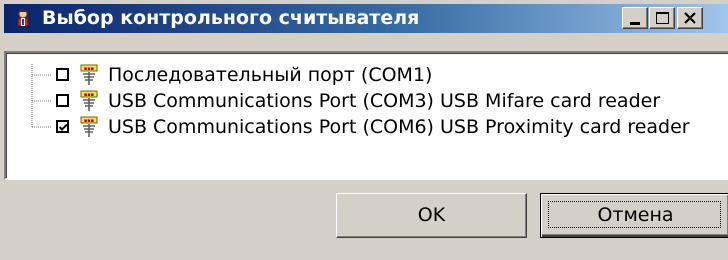 This screenshot has height=260, width=728. Describe the element at coordinates (635, 23) in the screenshot. I see `minimize-icon` at that location.